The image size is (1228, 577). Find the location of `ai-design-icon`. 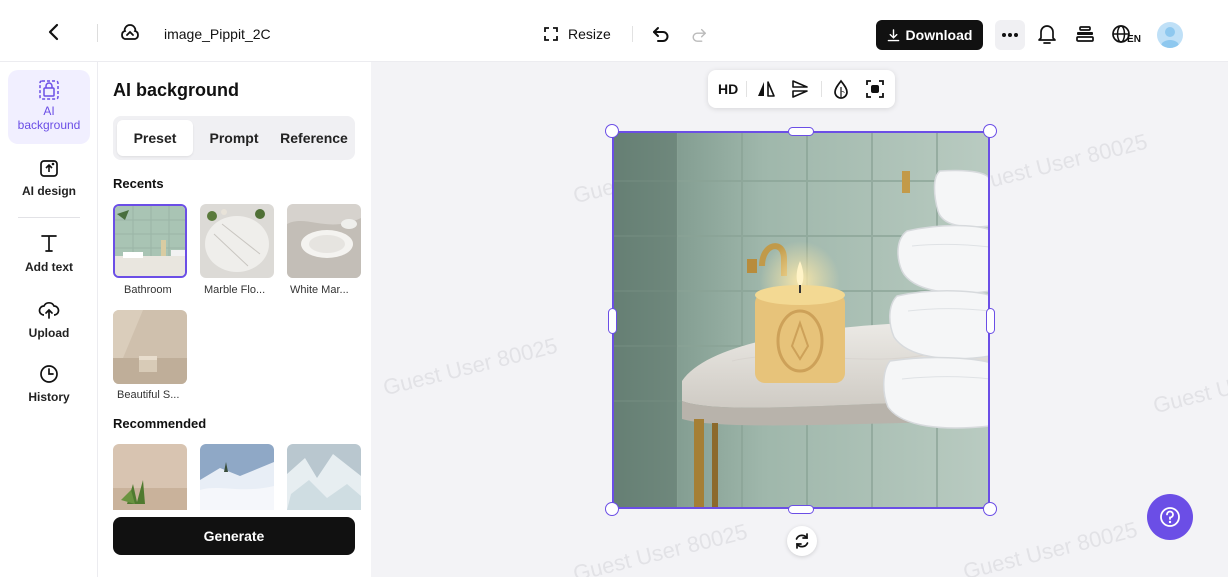

ai-design-icon is located at coordinates (49, 168).